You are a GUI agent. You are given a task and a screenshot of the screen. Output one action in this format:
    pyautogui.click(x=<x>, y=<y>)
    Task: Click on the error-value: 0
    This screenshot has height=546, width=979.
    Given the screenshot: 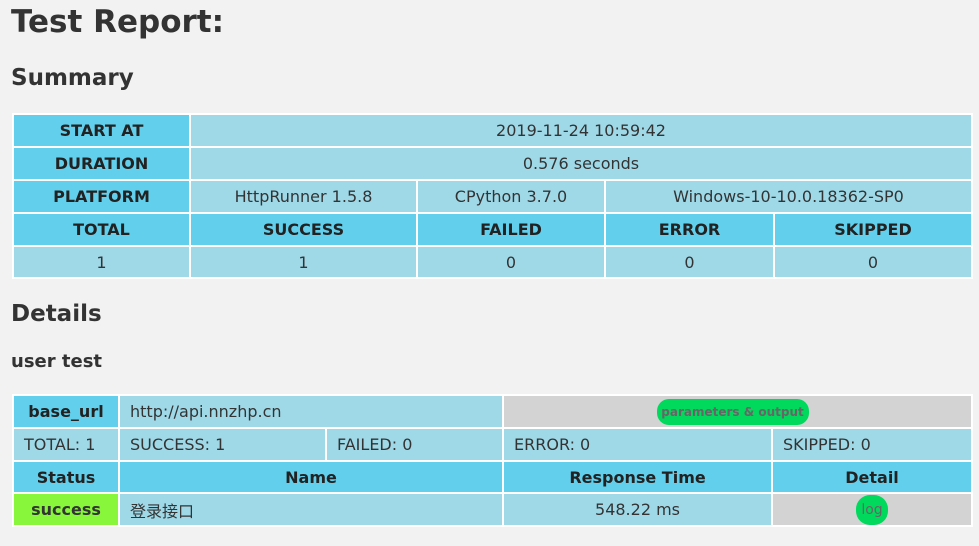 What is the action you would take?
    pyautogui.click(x=689, y=262)
    